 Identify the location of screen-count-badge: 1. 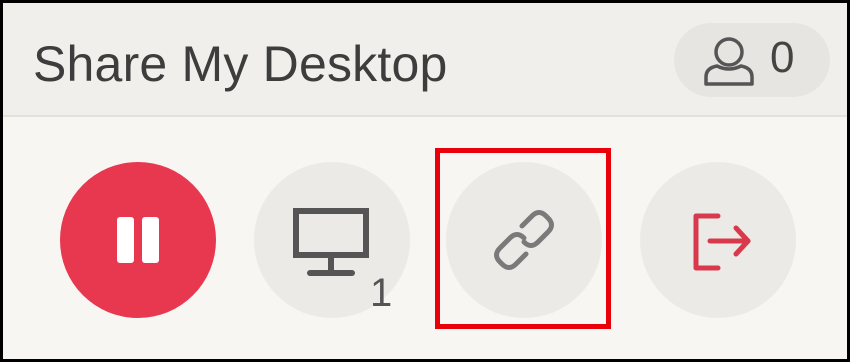
(381, 293).